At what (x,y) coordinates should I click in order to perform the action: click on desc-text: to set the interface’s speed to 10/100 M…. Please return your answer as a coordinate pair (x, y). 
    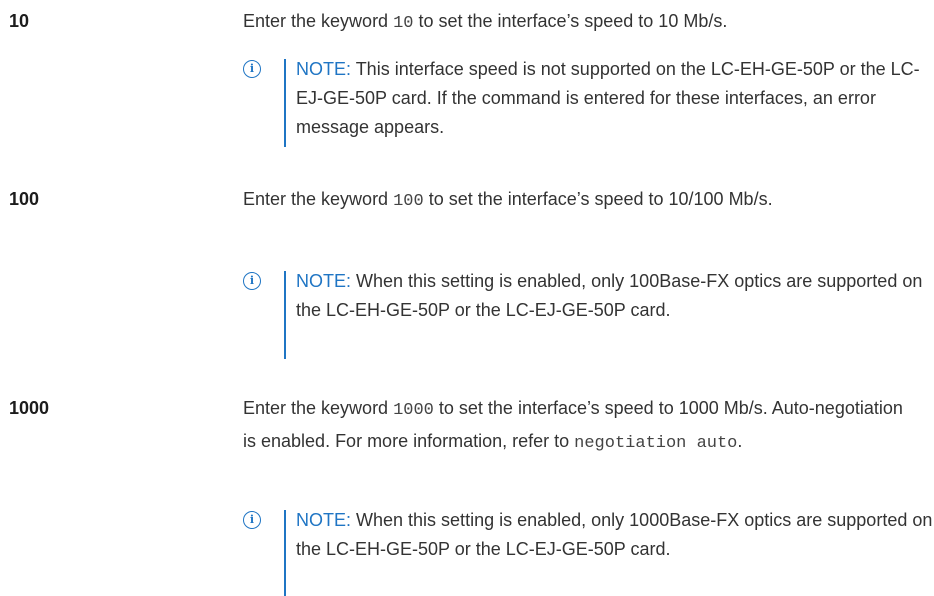
    Looking at the image, I should click on (598, 199).